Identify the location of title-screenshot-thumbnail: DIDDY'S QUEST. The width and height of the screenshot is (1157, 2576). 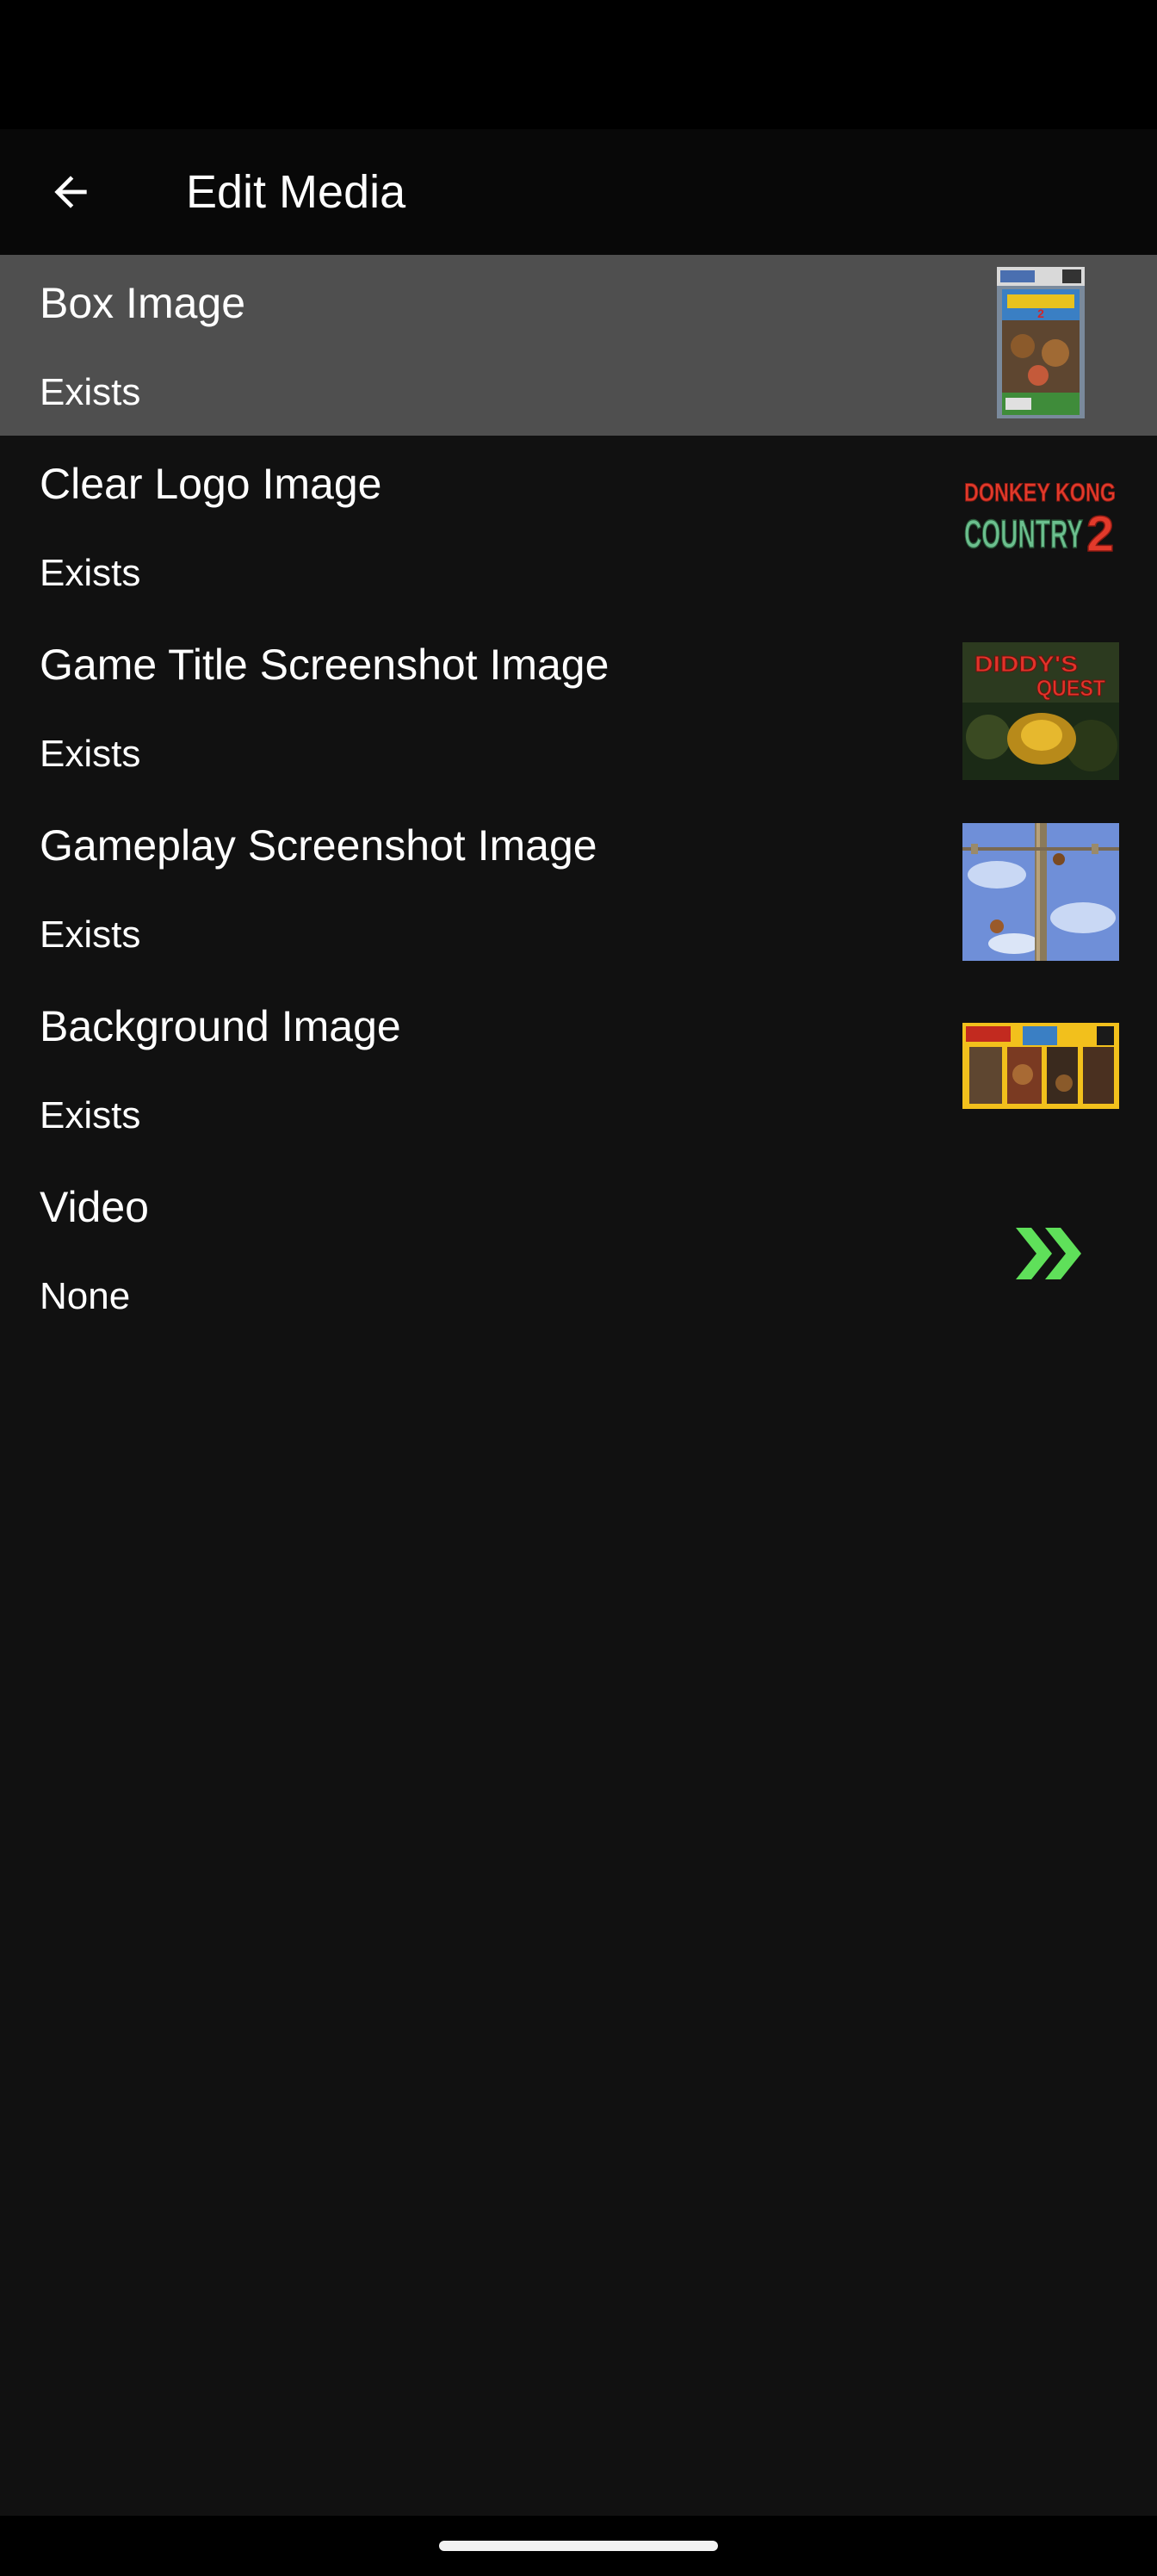
(1040, 711).